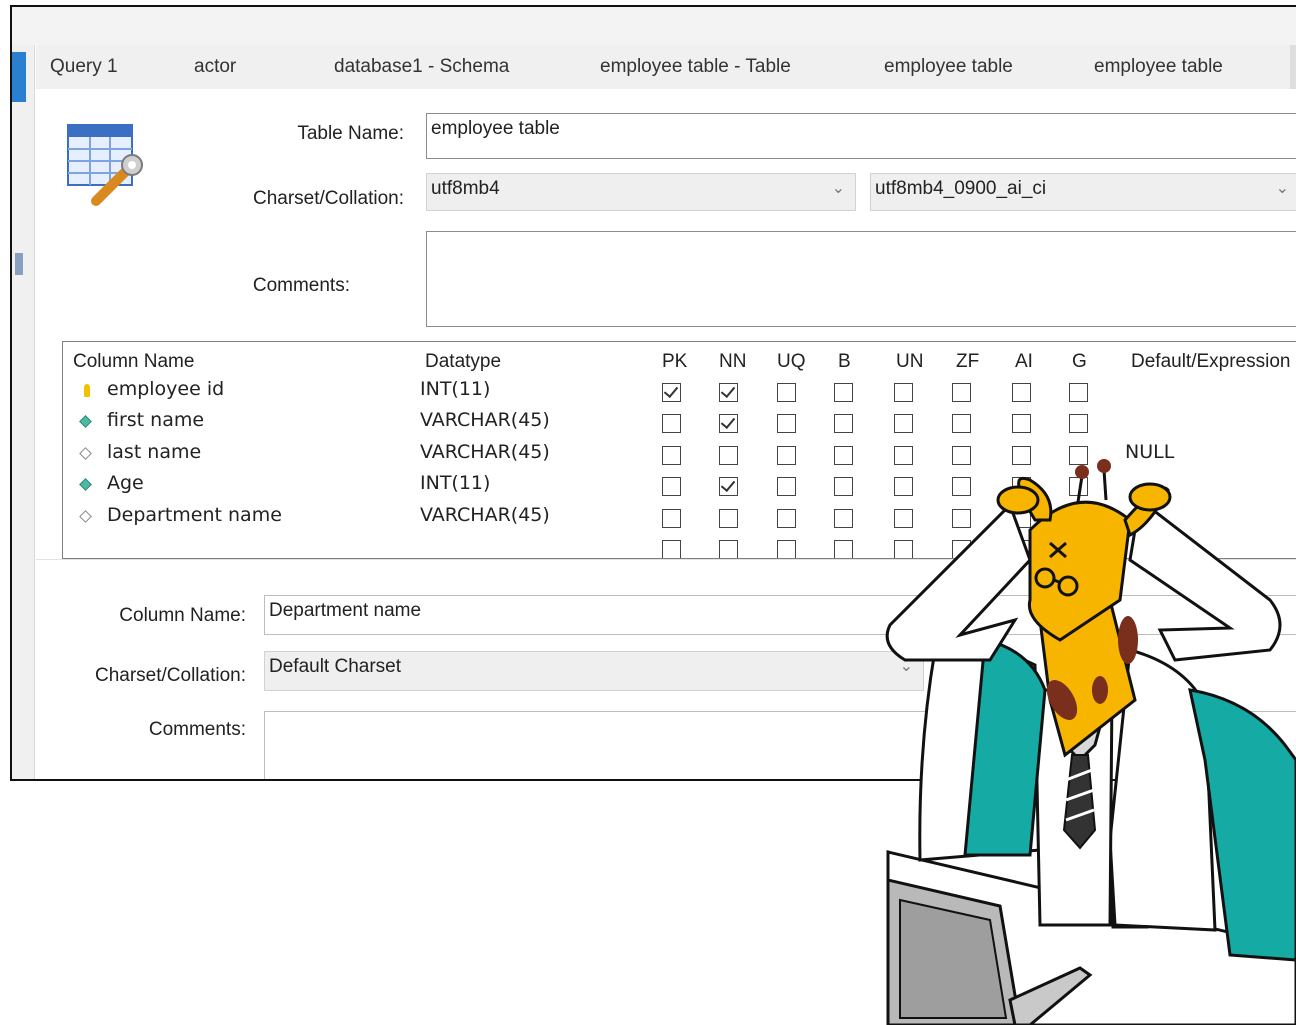 Image resolution: width=1296 pixels, height=1025 pixels. I want to click on tab-database1-schema: database1 - Schema, so click(421, 67).